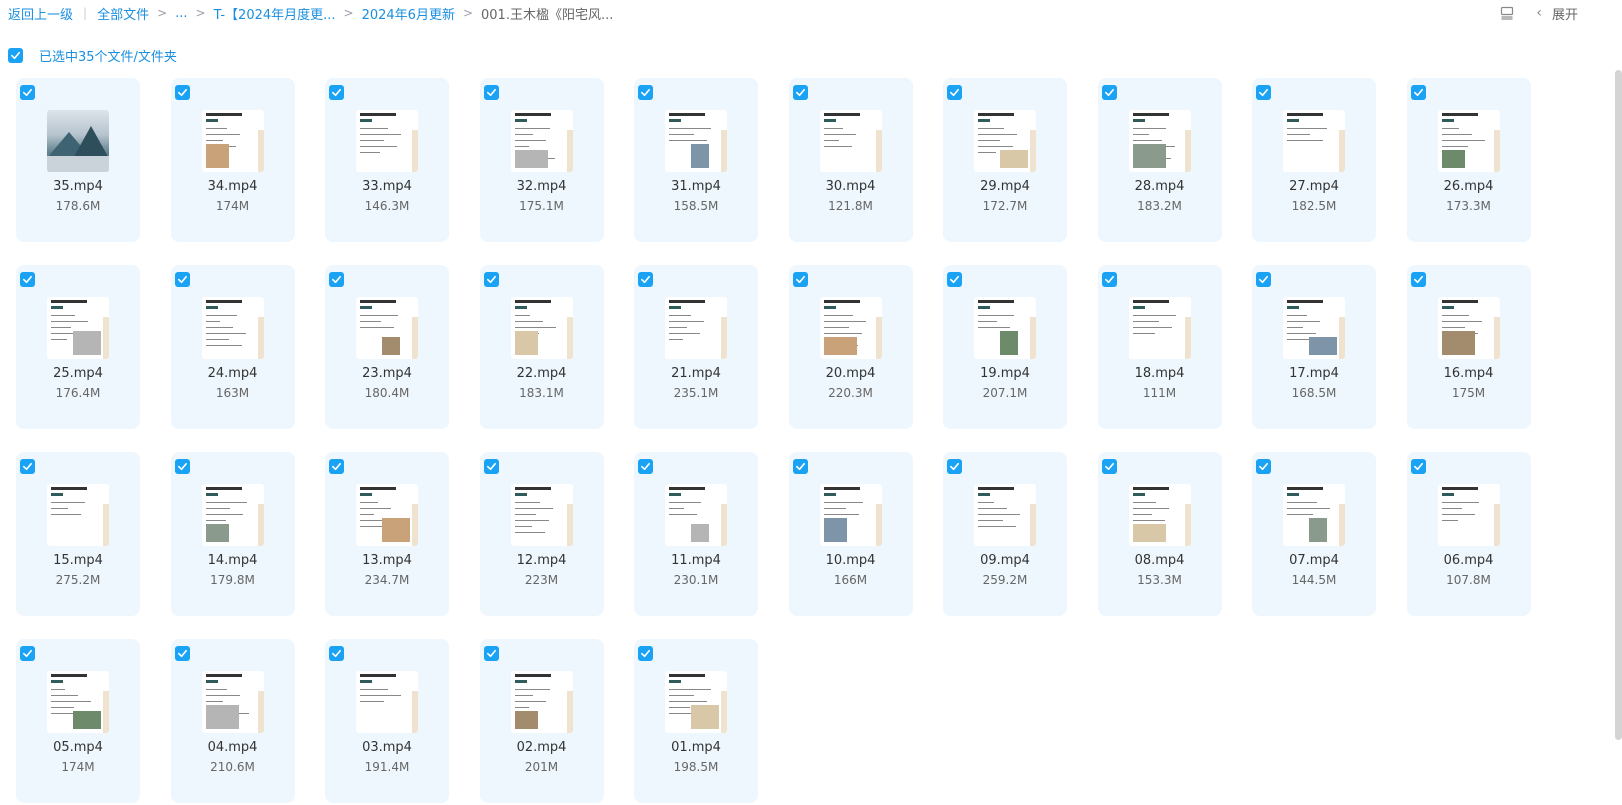 This screenshot has height=805, width=1622. Describe the element at coordinates (850, 347) in the screenshot. I see `file-card: 20.mp4 220.3M` at that location.